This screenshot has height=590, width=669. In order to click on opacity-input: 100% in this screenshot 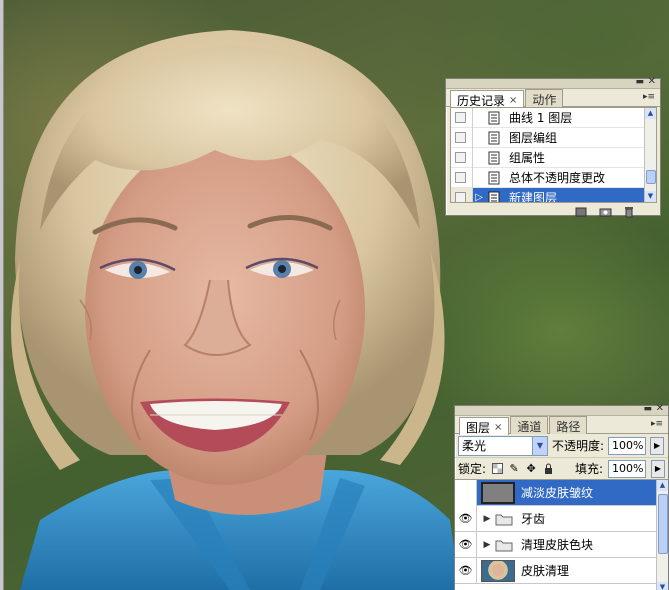, I will do `click(627, 445)`.